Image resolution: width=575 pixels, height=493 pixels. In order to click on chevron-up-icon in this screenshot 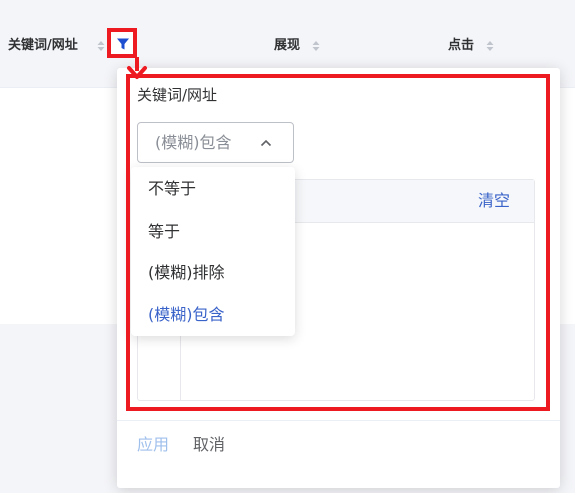, I will do `click(266, 143)`.